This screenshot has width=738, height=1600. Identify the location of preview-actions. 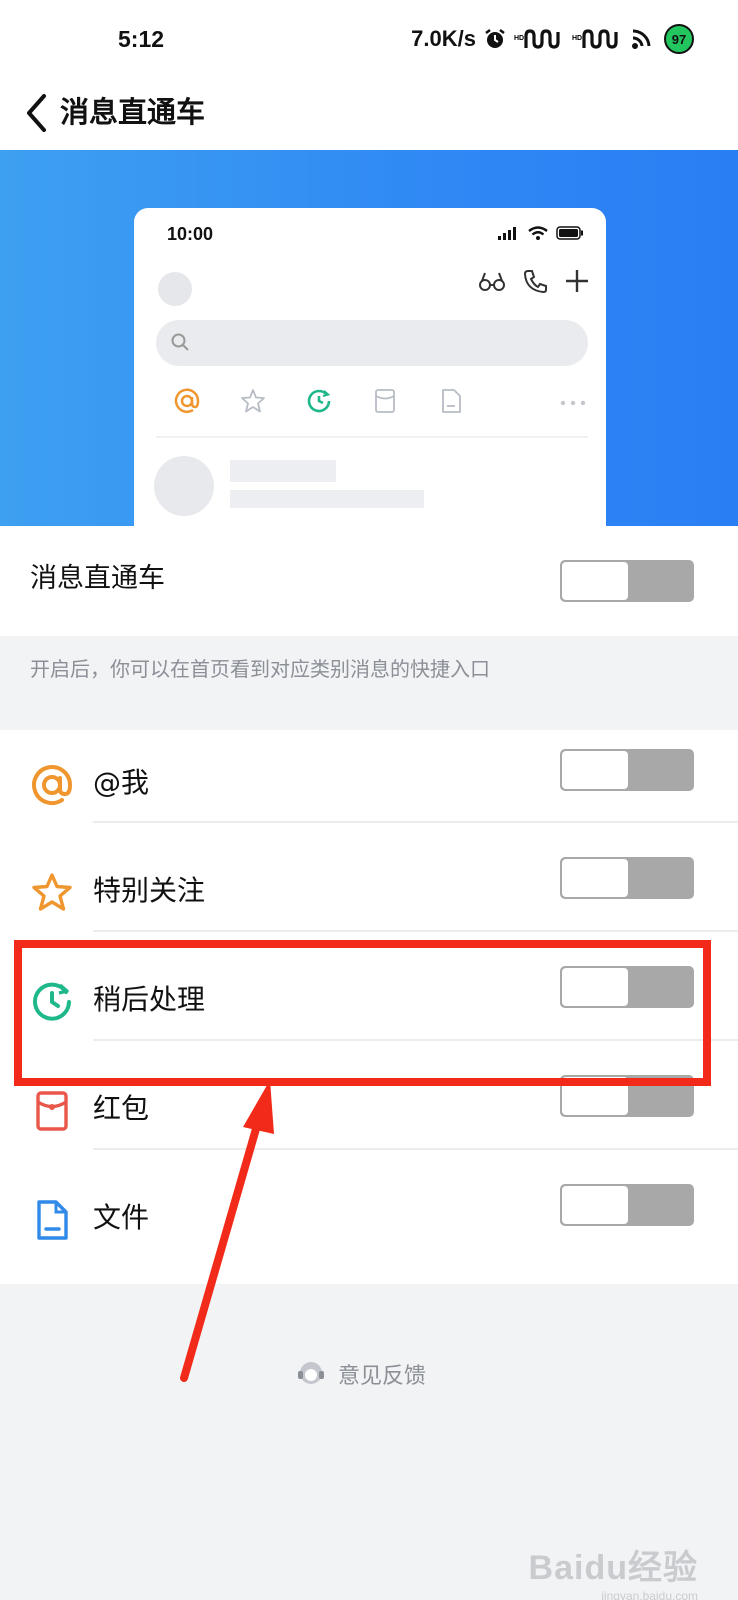
(534, 281).